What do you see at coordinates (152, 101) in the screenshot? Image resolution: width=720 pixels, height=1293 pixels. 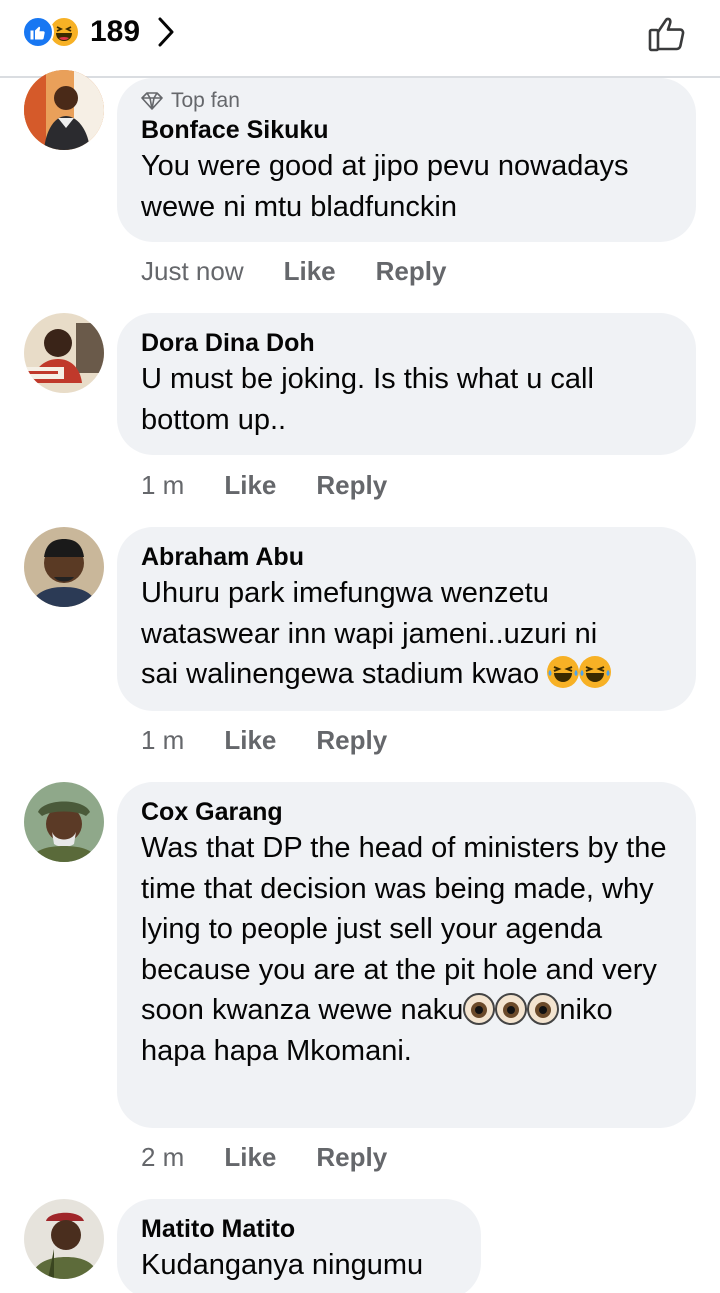 I see `diamond-icon` at bounding box center [152, 101].